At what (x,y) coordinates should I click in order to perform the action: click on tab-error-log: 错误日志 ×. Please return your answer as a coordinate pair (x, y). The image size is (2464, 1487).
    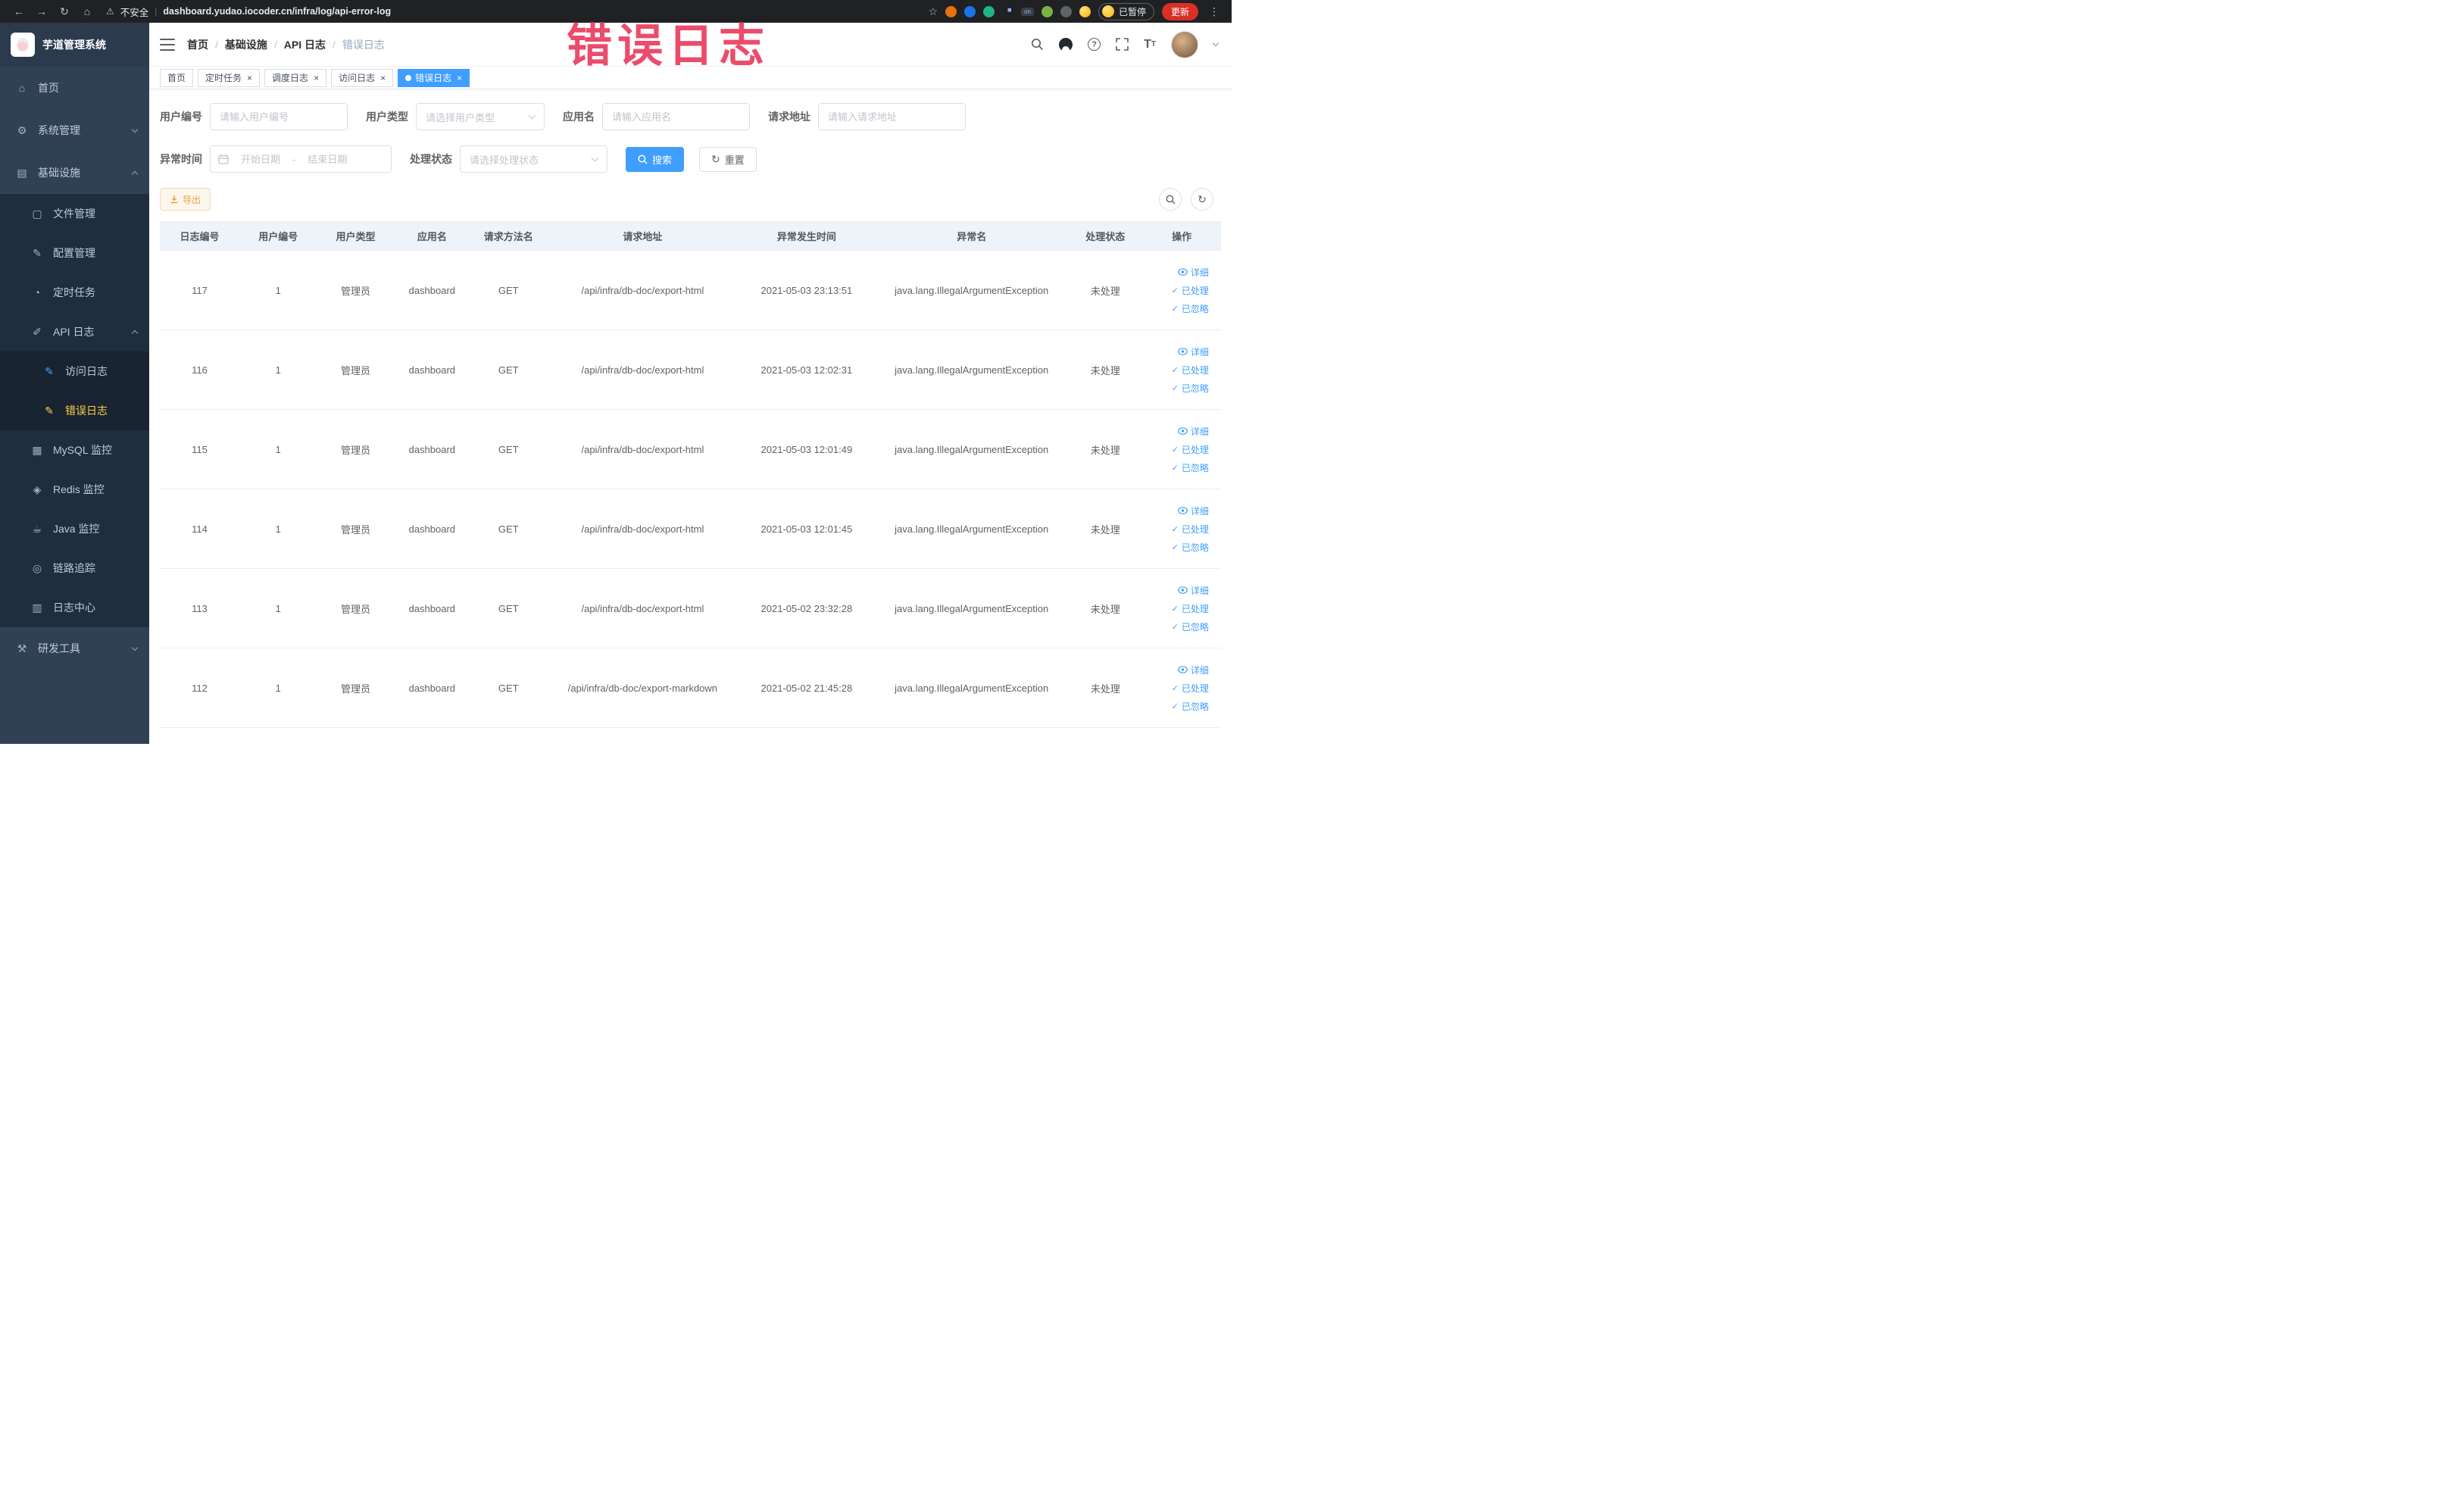
    Looking at the image, I should click on (434, 77).